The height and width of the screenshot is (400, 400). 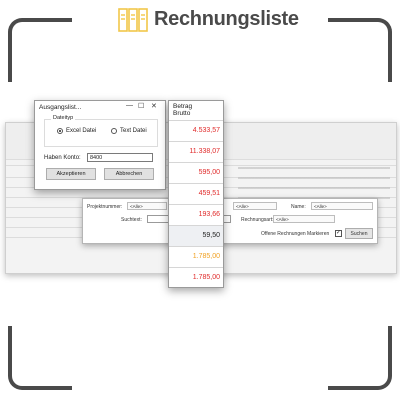 What do you see at coordinates (183, 106) in the screenshot?
I see `amount-header-line1: Betrag` at bounding box center [183, 106].